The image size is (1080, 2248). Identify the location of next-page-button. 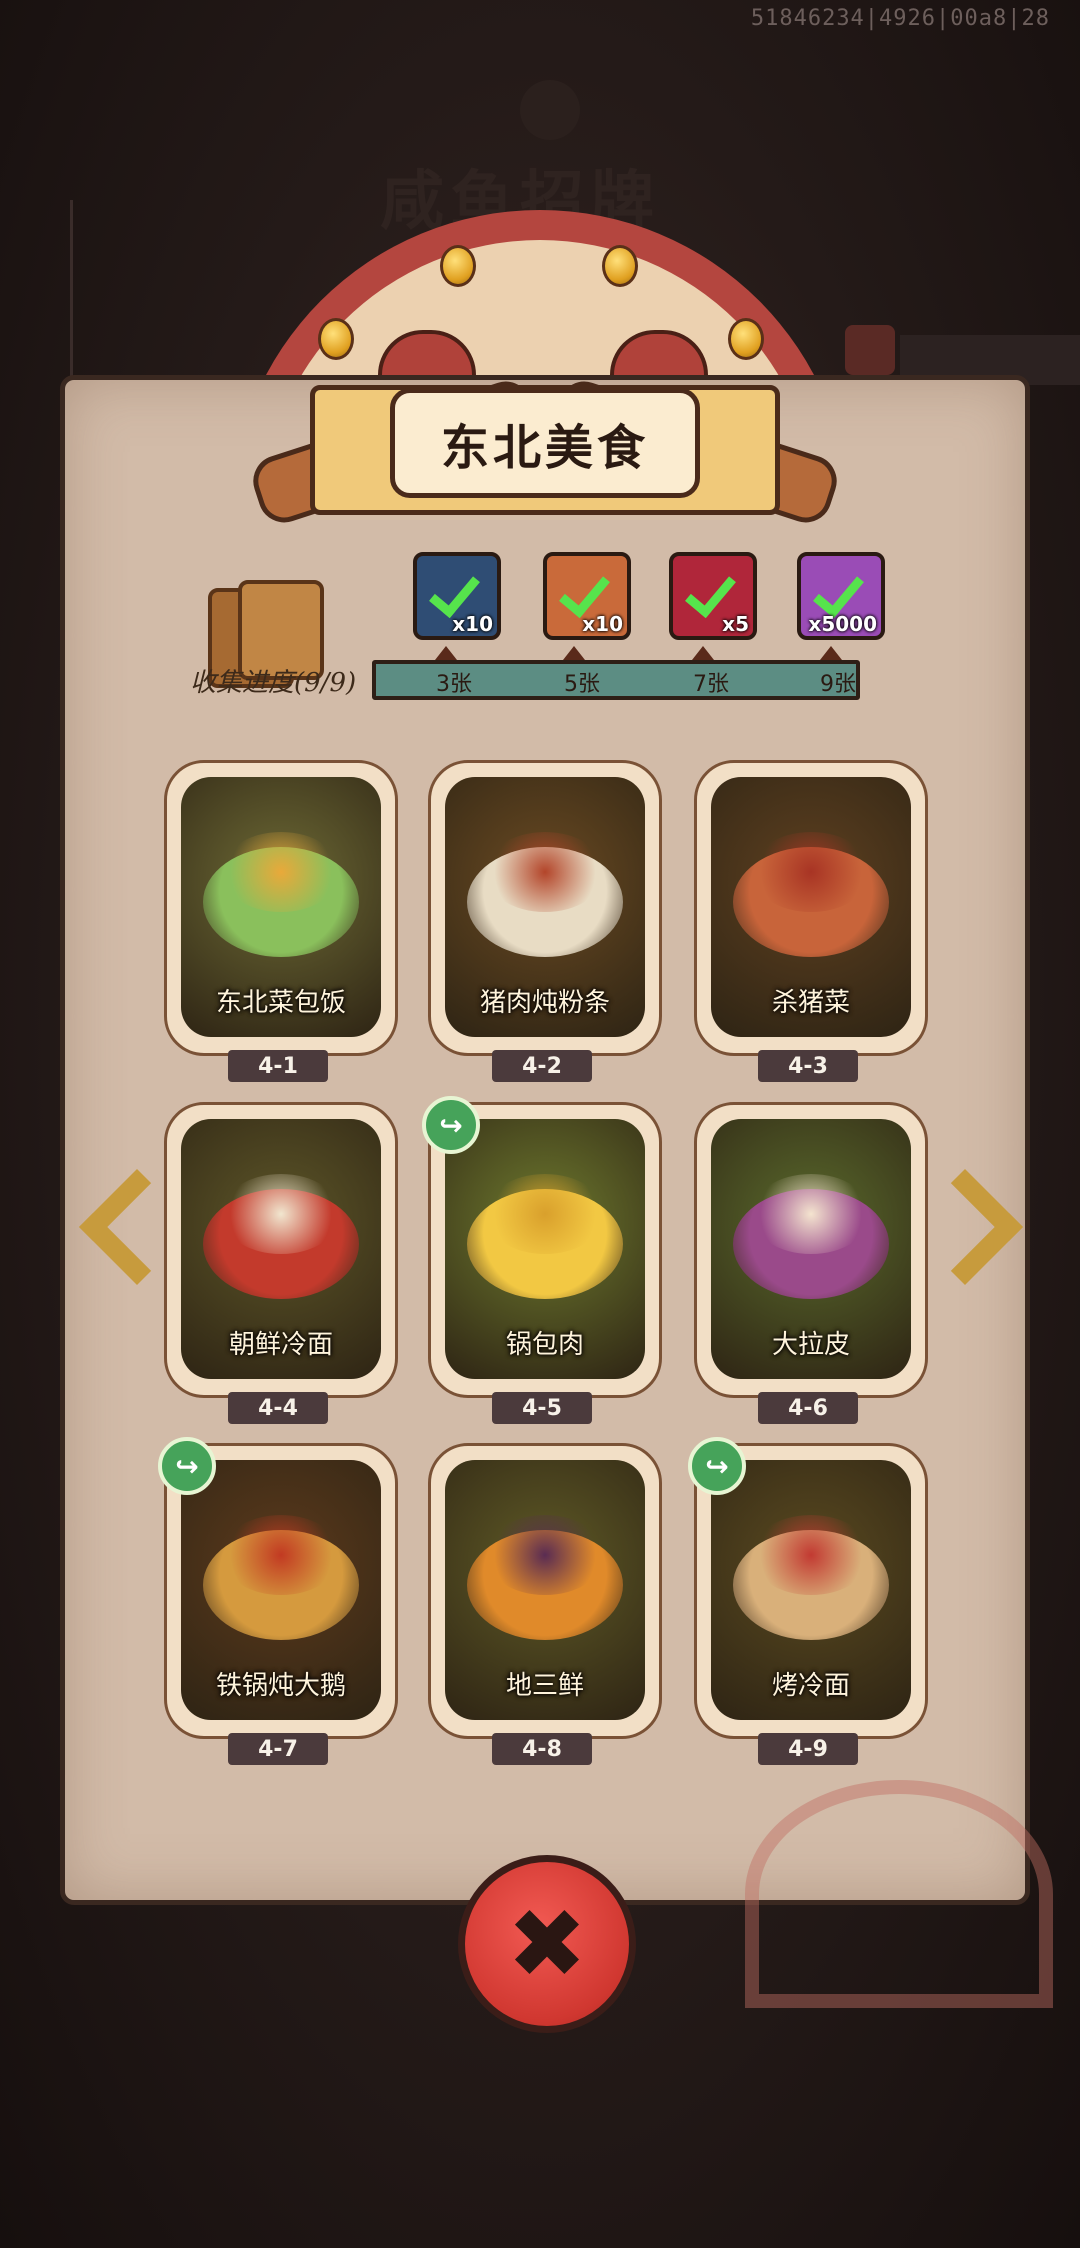
(965, 1226).